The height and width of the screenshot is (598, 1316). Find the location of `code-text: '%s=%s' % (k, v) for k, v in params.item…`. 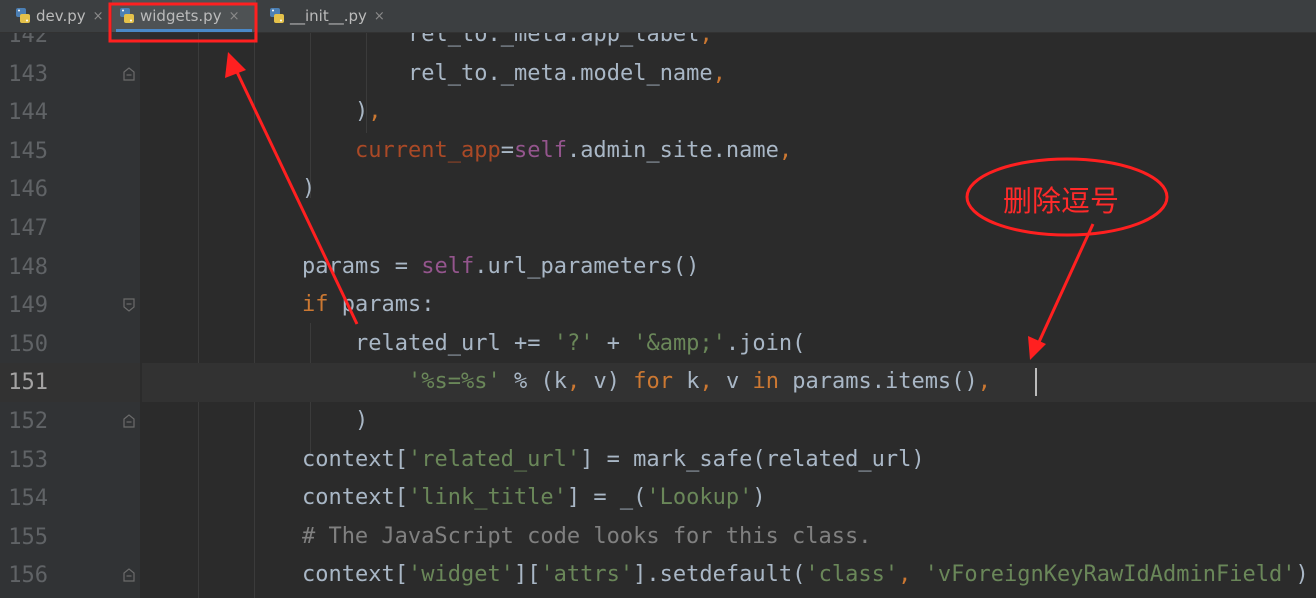

code-text: '%s=%s' % (k, v) for k, v in params.item… is located at coordinates (567, 382).